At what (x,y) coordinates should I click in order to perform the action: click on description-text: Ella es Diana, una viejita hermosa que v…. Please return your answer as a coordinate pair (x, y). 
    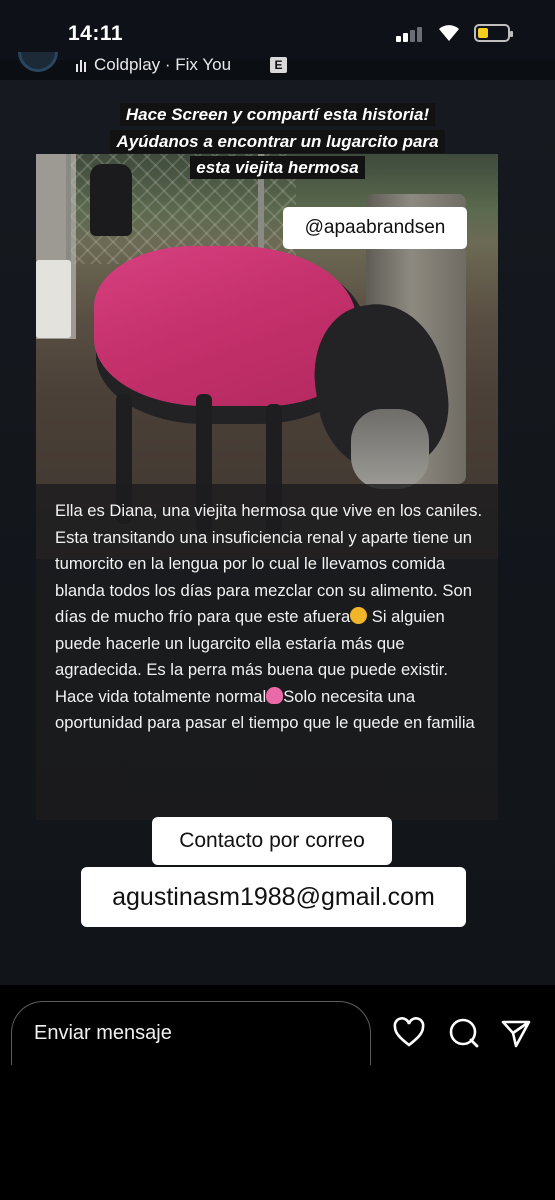
    Looking at the image, I should click on (269, 616).